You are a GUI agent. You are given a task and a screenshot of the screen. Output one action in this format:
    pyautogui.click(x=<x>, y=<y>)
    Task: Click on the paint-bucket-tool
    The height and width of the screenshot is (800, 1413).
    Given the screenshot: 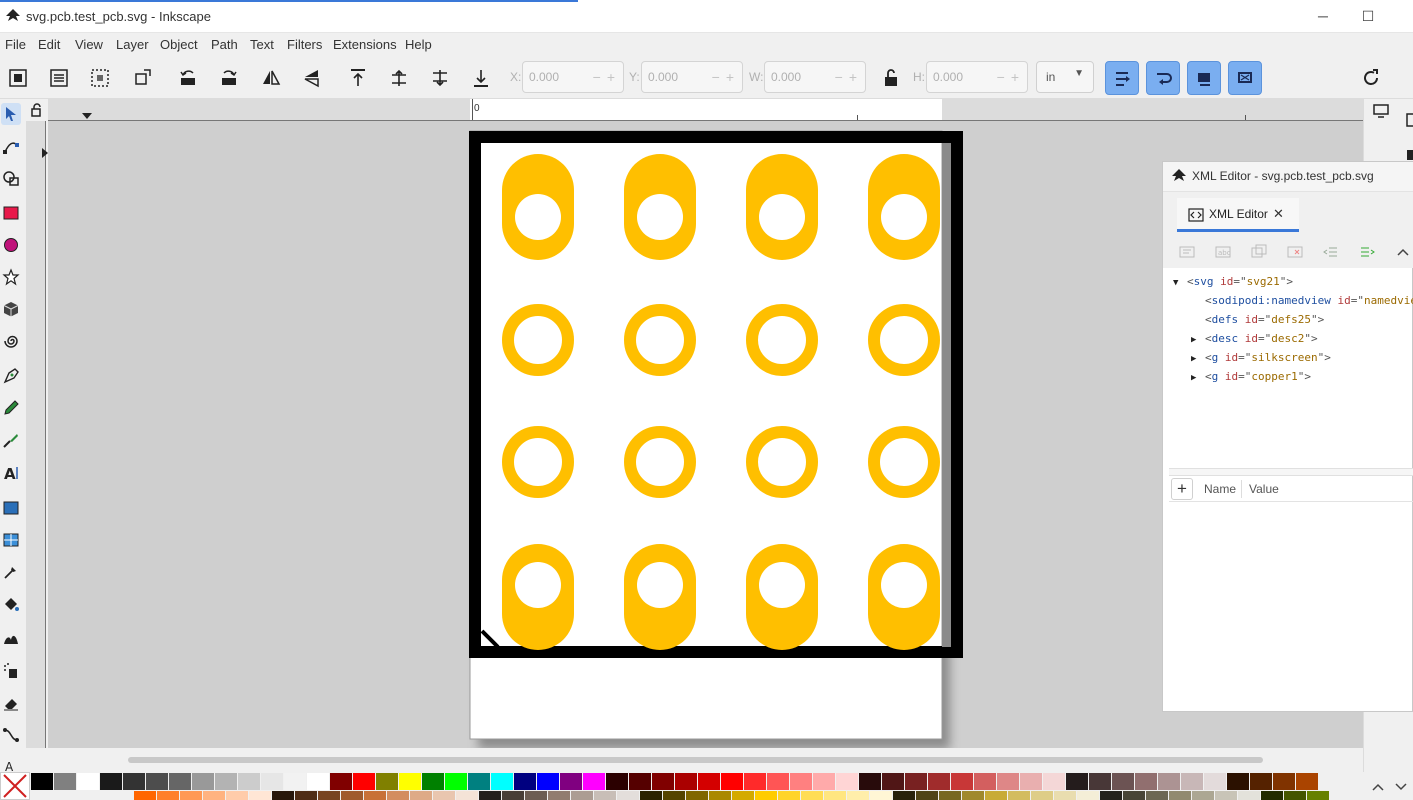 What is the action you would take?
    pyautogui.click(x=11, y=604)
    